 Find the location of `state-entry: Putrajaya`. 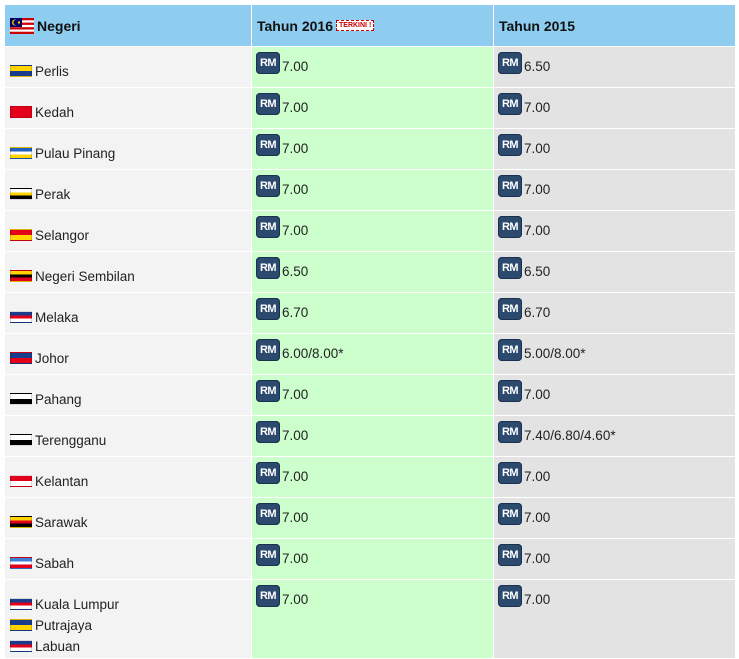

state-entry: Putrajaya is located at coordinates (128, 625).